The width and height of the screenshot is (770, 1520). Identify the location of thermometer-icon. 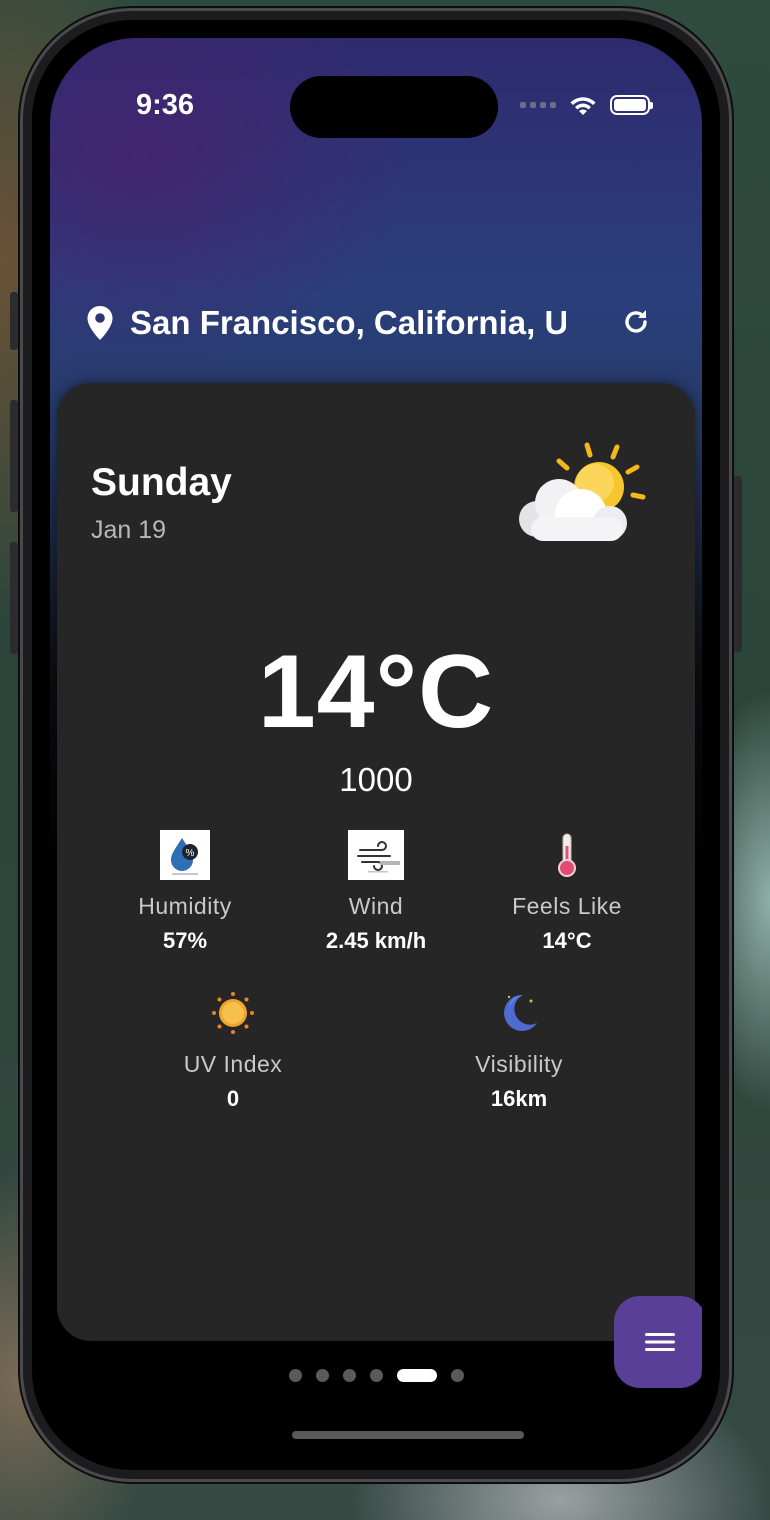
(567, 855).